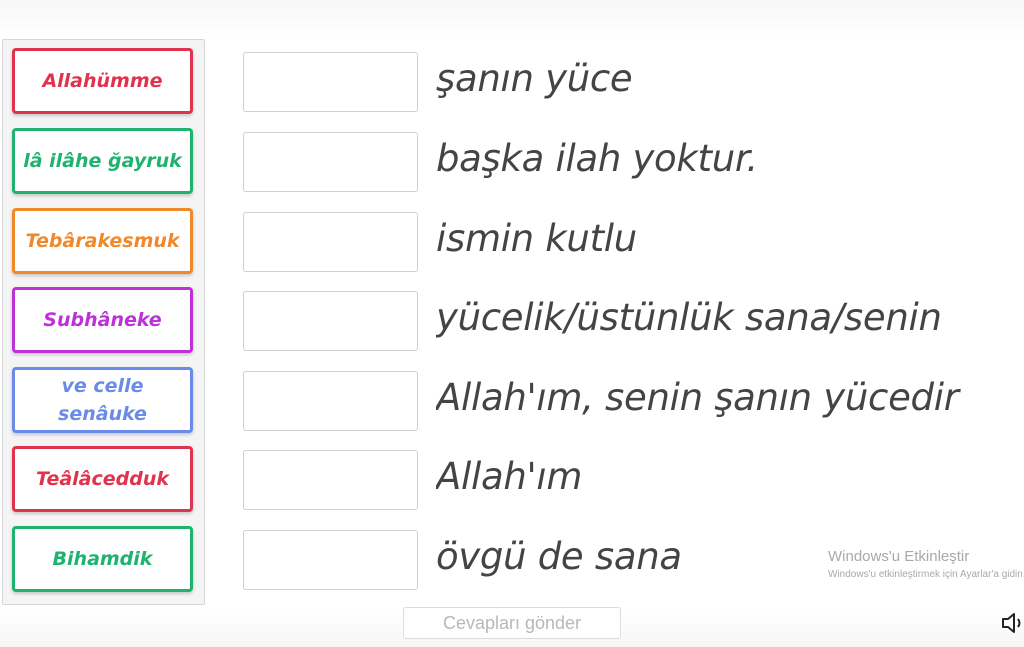 This screenshot has height=647, width=1024. Describe the element at coordinates (597, 158) in the screenshot. I see `meaning-text: başka ilah yoktur.` at that location.